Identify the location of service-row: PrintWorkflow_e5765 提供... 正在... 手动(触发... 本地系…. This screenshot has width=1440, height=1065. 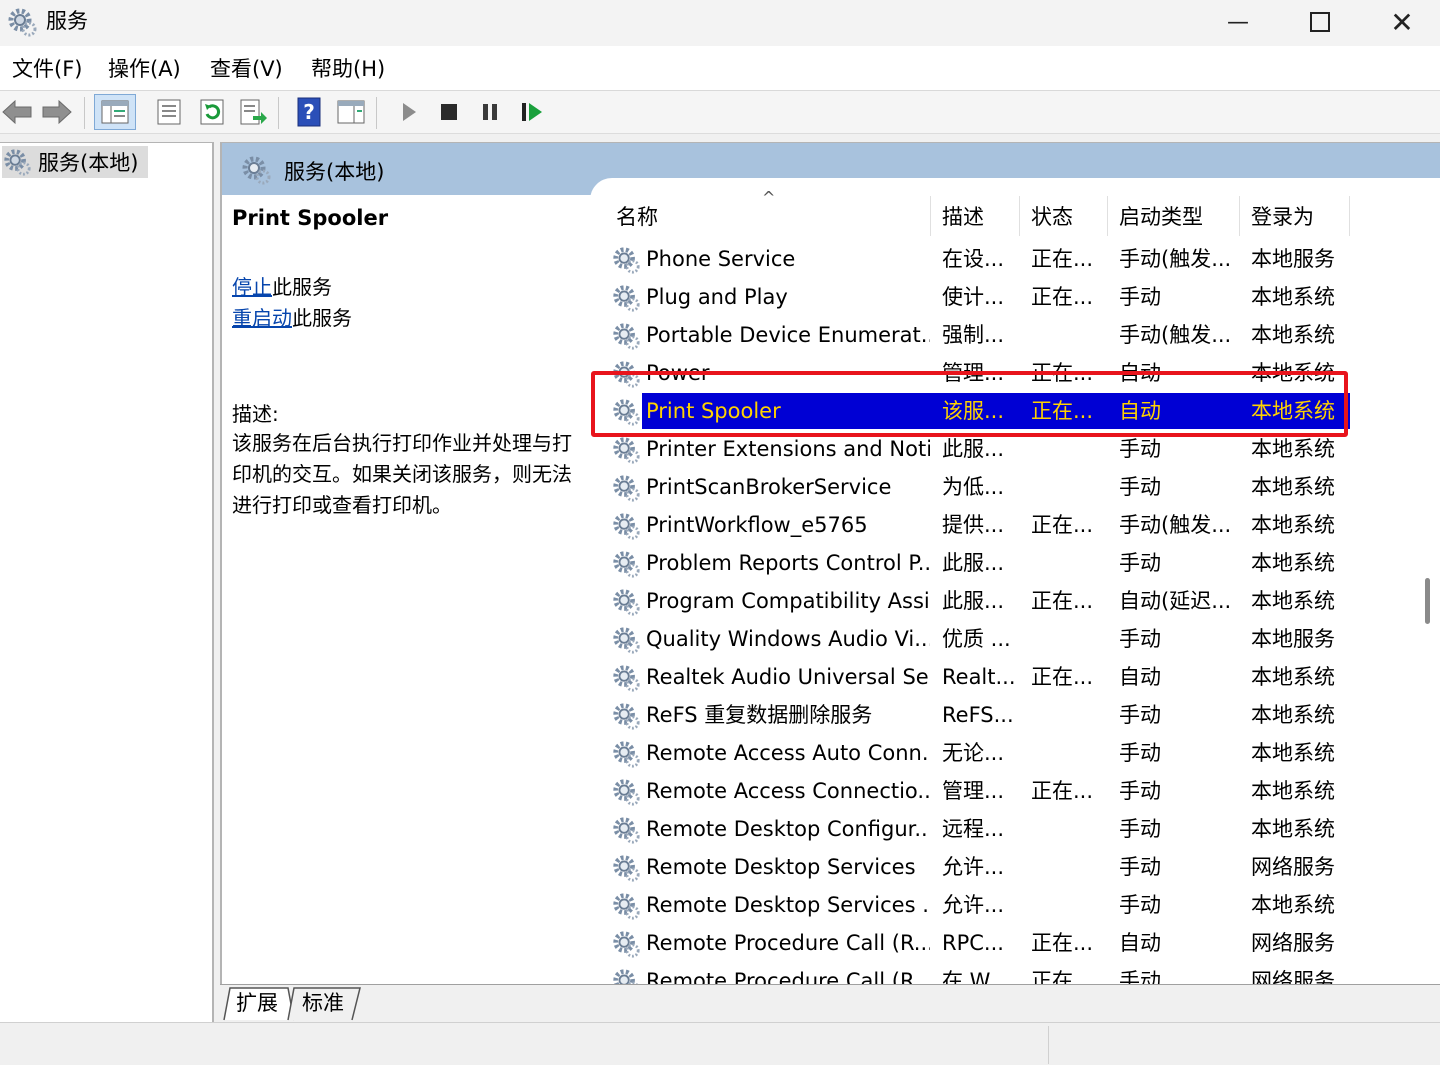
(979, 525).